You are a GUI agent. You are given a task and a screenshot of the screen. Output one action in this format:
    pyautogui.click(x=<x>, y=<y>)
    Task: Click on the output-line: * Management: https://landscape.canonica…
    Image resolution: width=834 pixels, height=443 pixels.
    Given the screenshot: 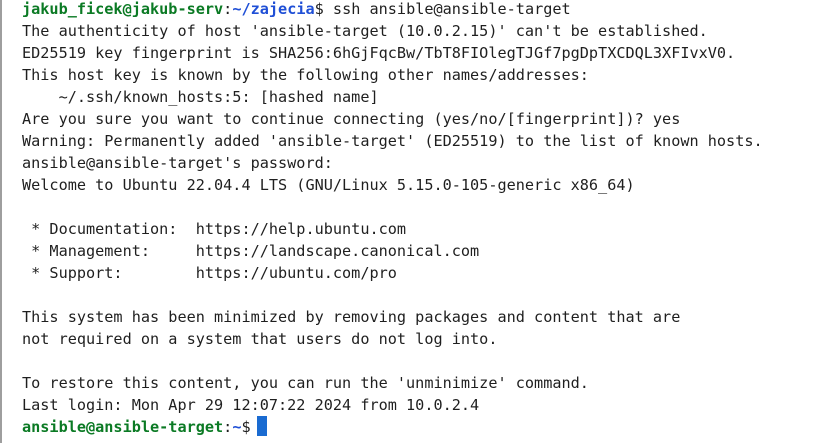 What is the action you would take?
    pyautogui.click(x=251, y=251)
    